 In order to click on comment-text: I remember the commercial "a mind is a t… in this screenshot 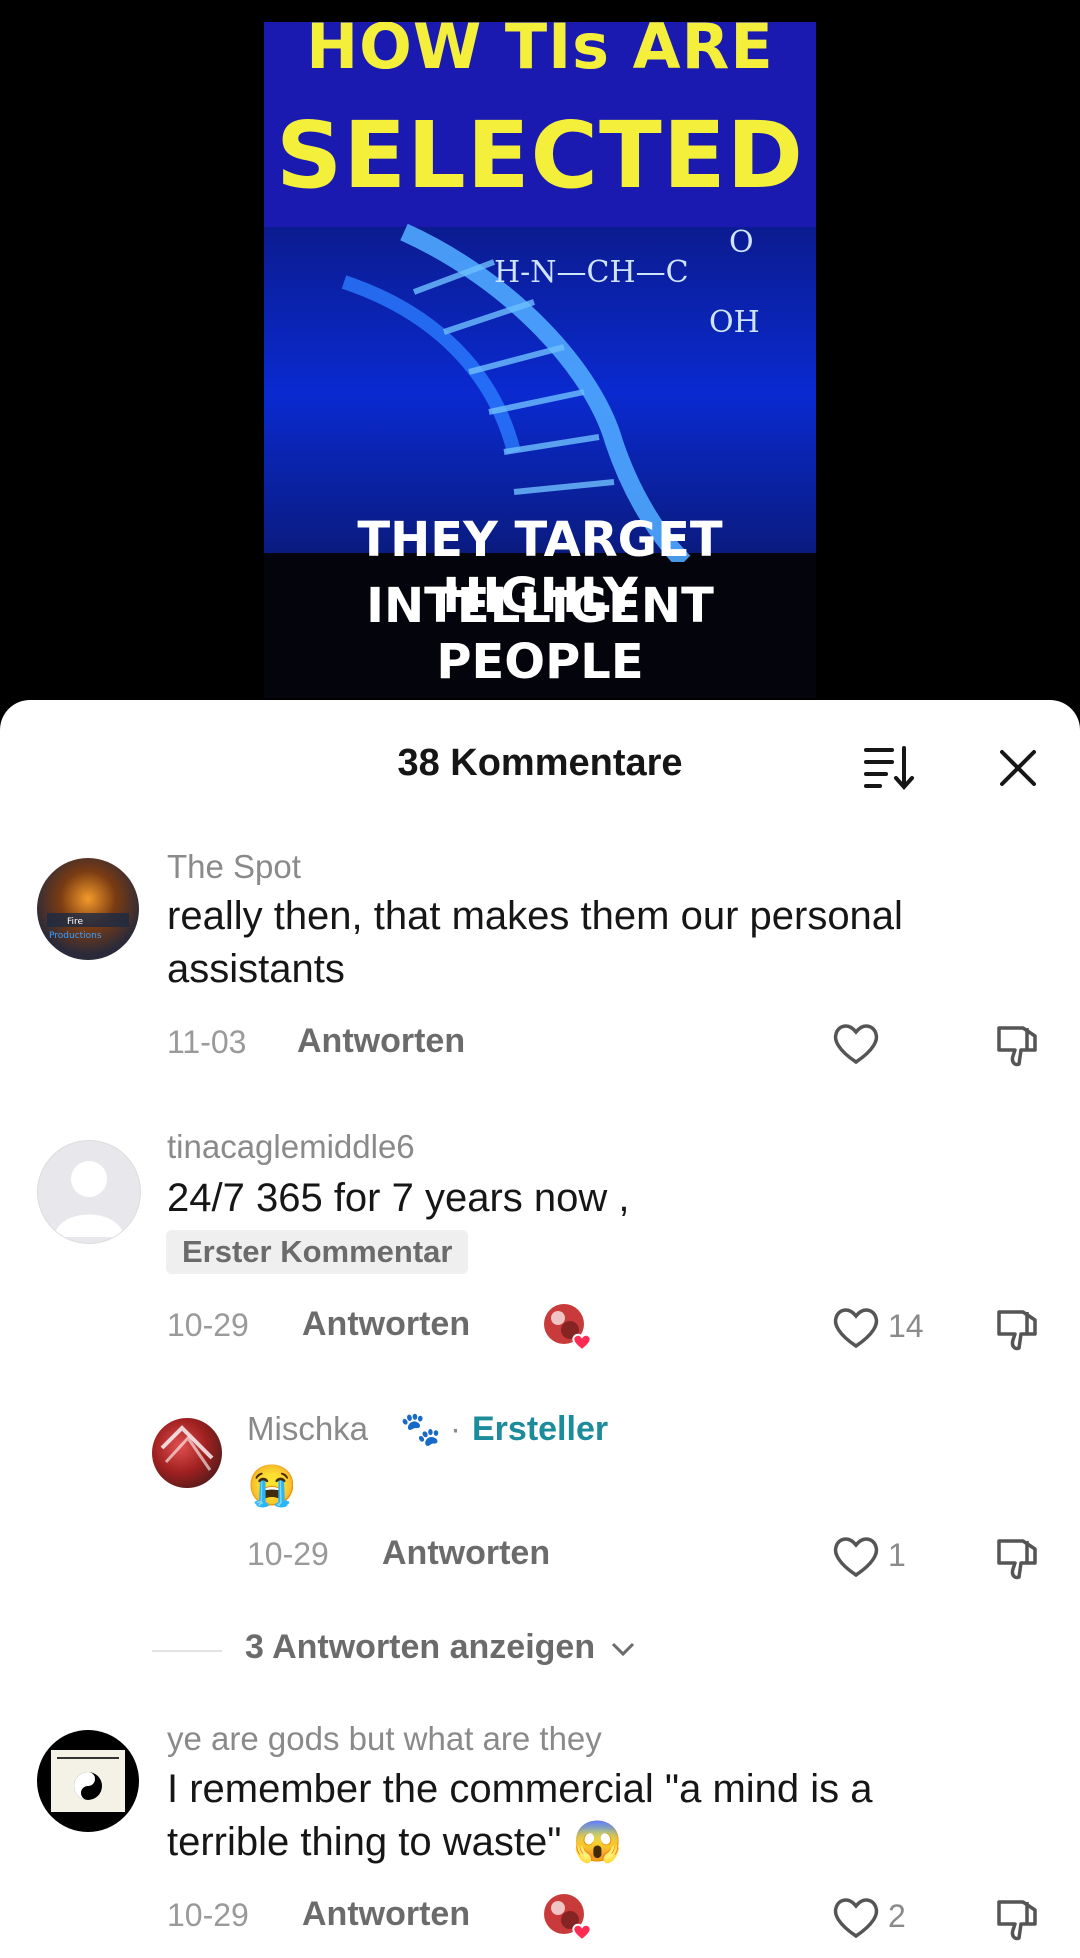, I will do `click(520, 1815)`.